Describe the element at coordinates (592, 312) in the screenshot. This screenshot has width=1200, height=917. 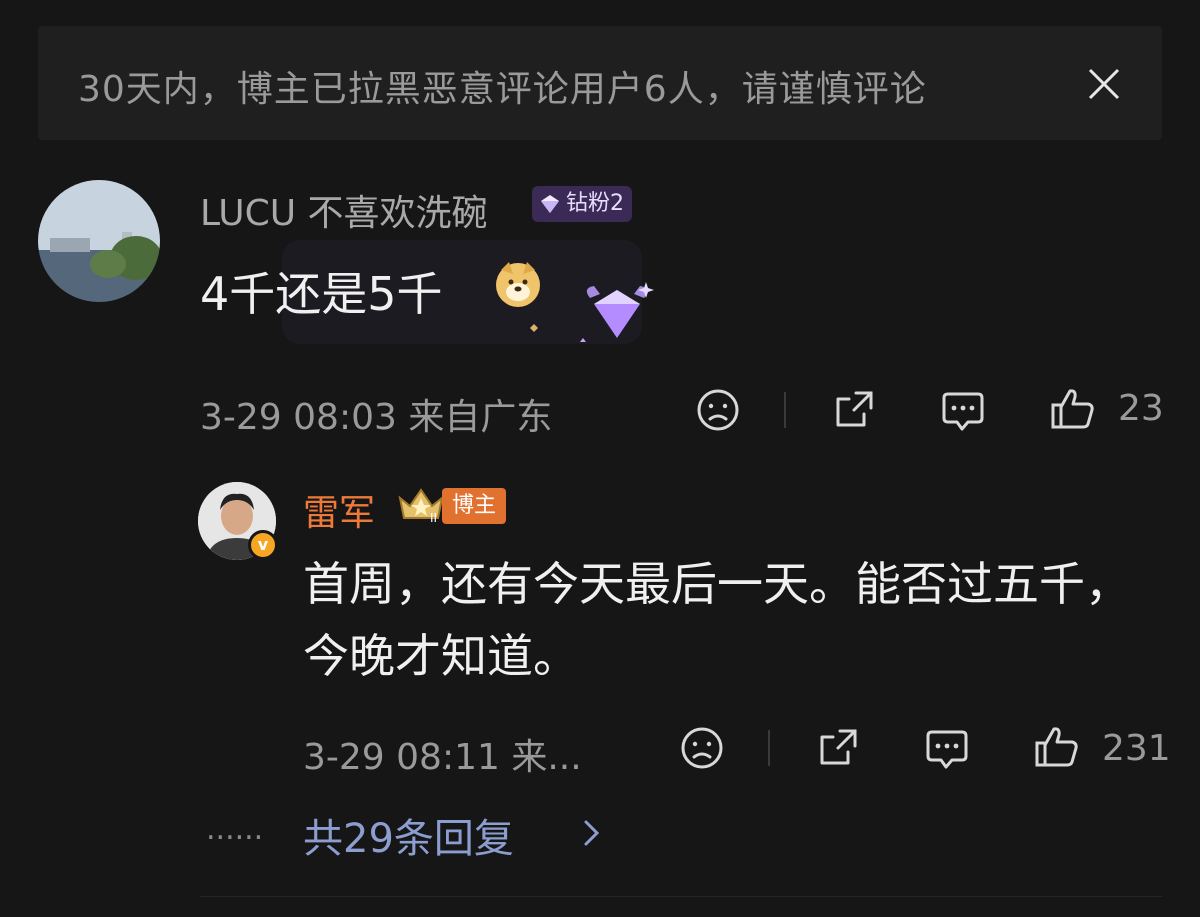
I see `diamond-fan-decoration-icon` at that location.